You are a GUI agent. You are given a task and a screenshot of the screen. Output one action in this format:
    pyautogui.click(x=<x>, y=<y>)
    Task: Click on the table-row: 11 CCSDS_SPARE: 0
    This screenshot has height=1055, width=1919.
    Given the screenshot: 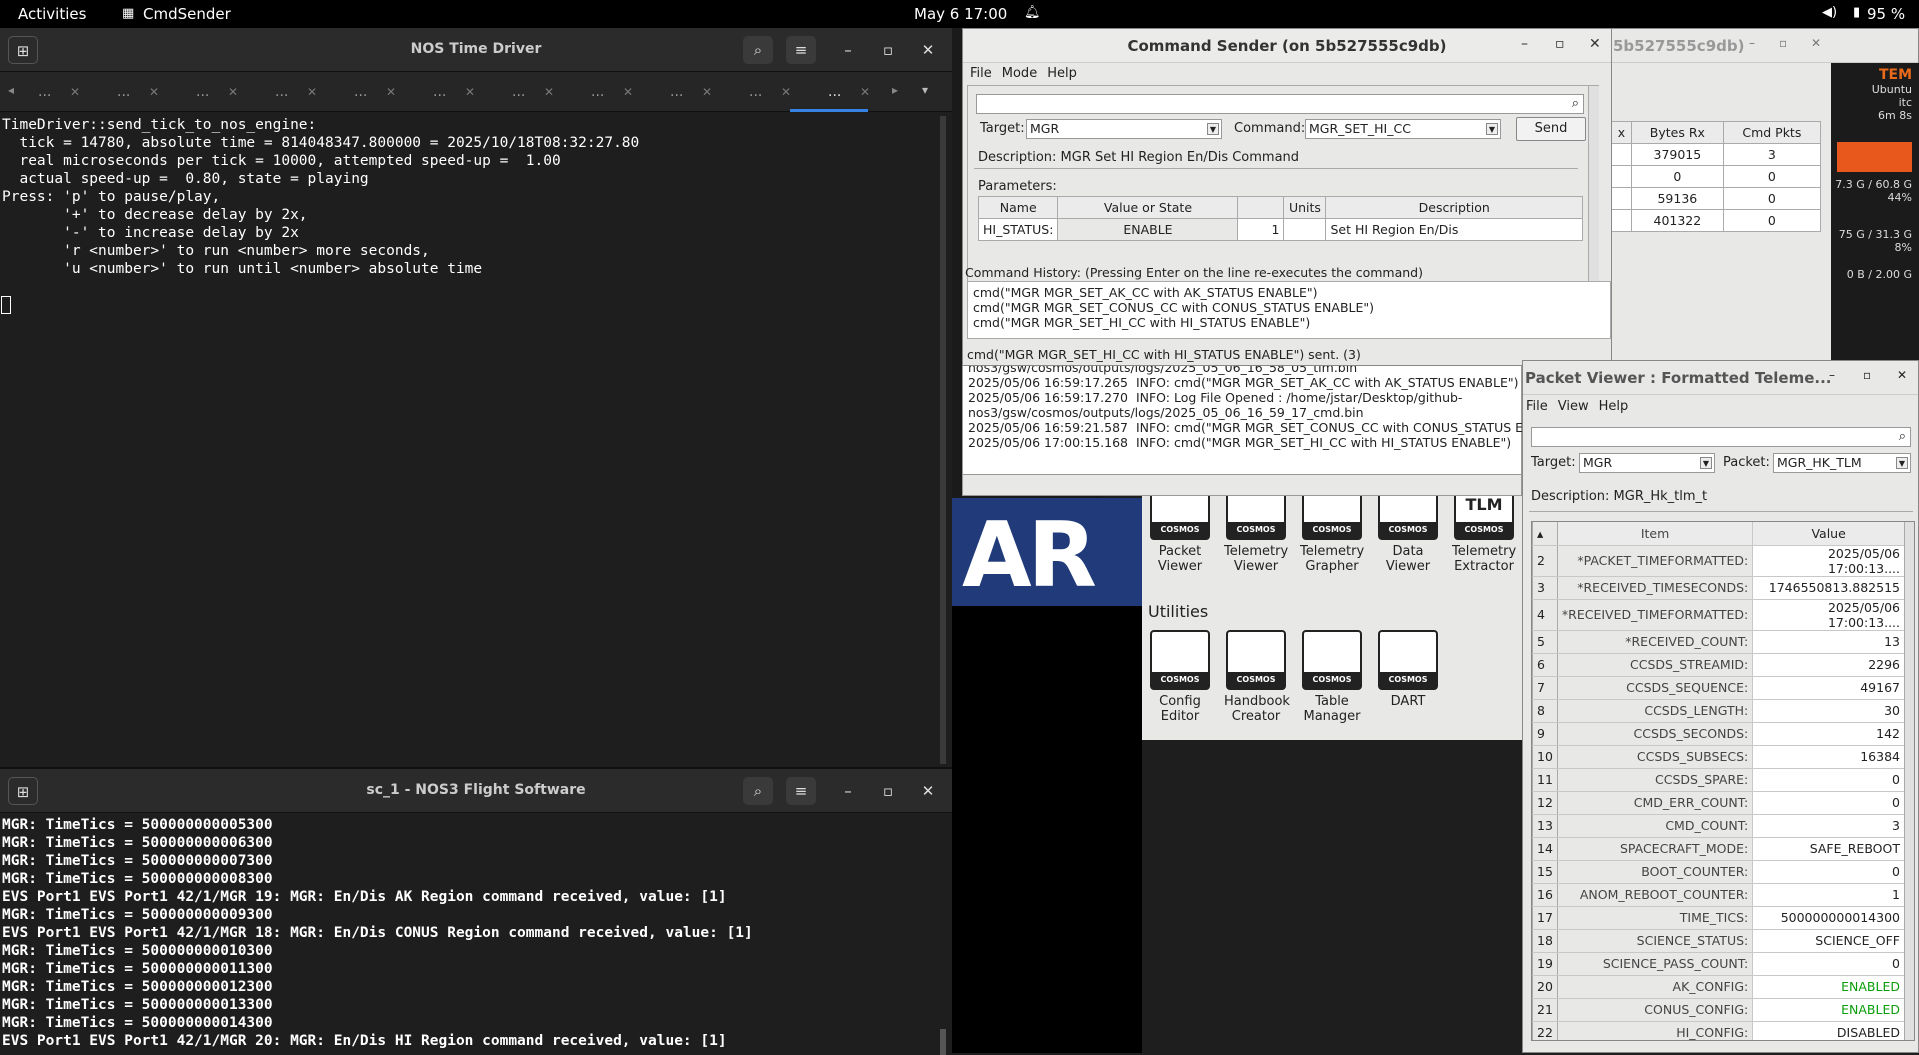 What is the action you would take?
    pyautogui.click(x=1718, y=780)
    